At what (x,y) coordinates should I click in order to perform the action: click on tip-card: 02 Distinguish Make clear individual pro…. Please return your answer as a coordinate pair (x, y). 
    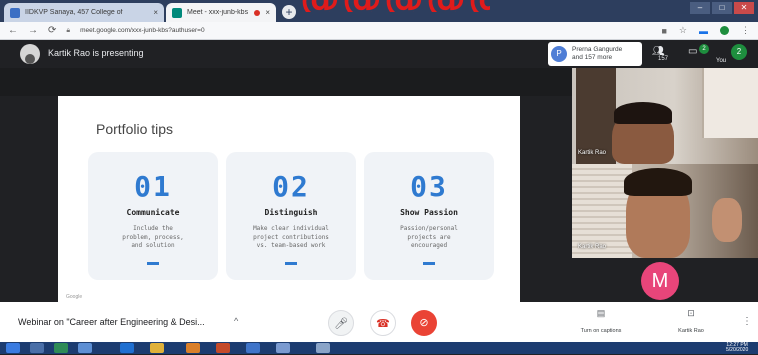
    Looking at the image, I should click on (291, 216).